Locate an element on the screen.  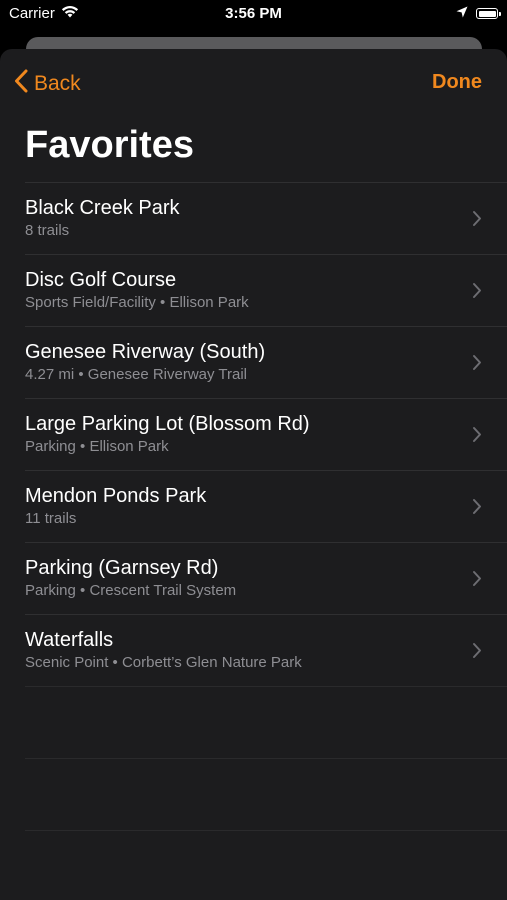
item-subtitle: 4.27 mi • Genesee Riverway Trail is located at coordinates (136, 374).